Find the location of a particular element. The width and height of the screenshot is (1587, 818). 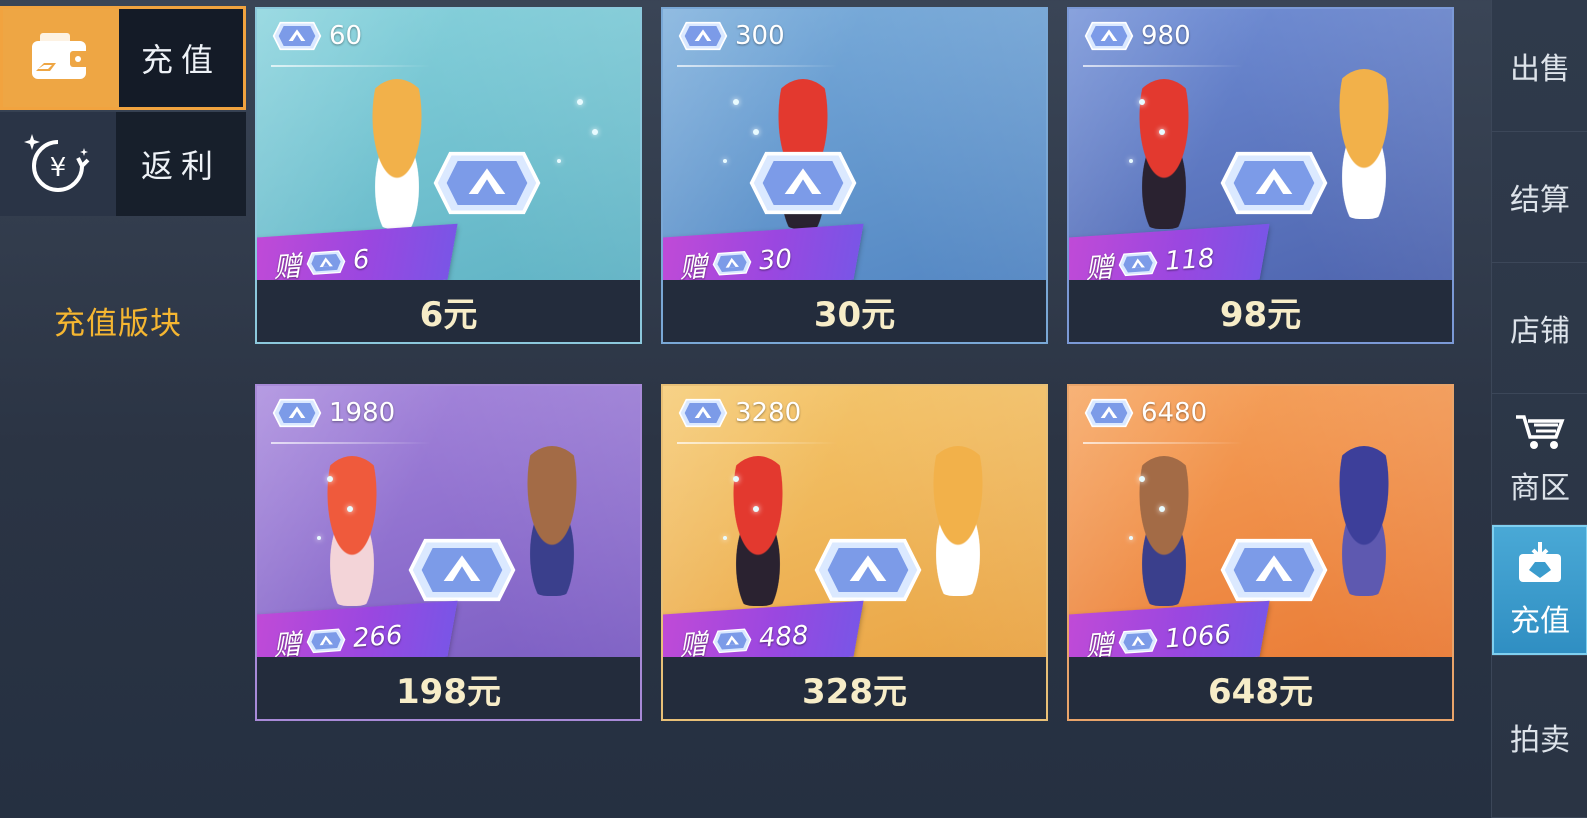

recharge-icon is located at coordinates (1540, 566).